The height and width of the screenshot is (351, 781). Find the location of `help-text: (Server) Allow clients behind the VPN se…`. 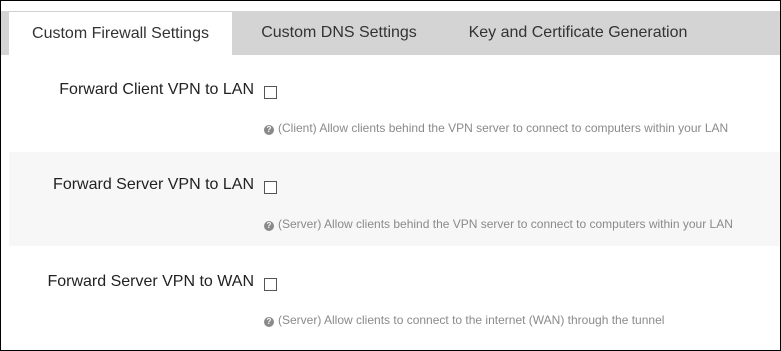

help-text: (Server) Allow clients behind the VPN se… is located at coordinates (505, 224).